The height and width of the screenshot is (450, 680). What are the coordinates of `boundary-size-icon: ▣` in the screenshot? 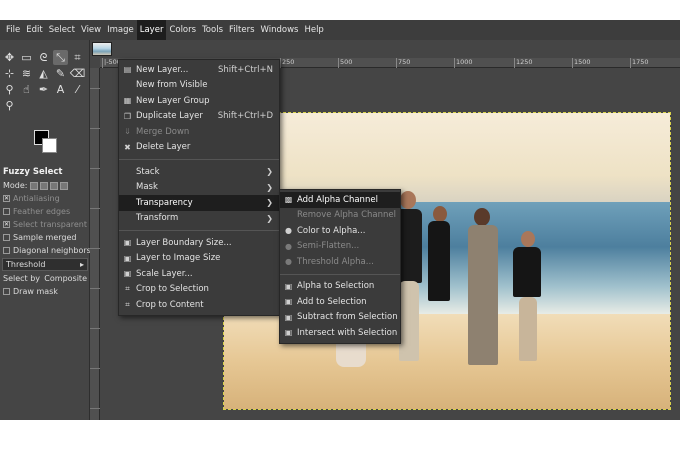 It's located at (127, 243).